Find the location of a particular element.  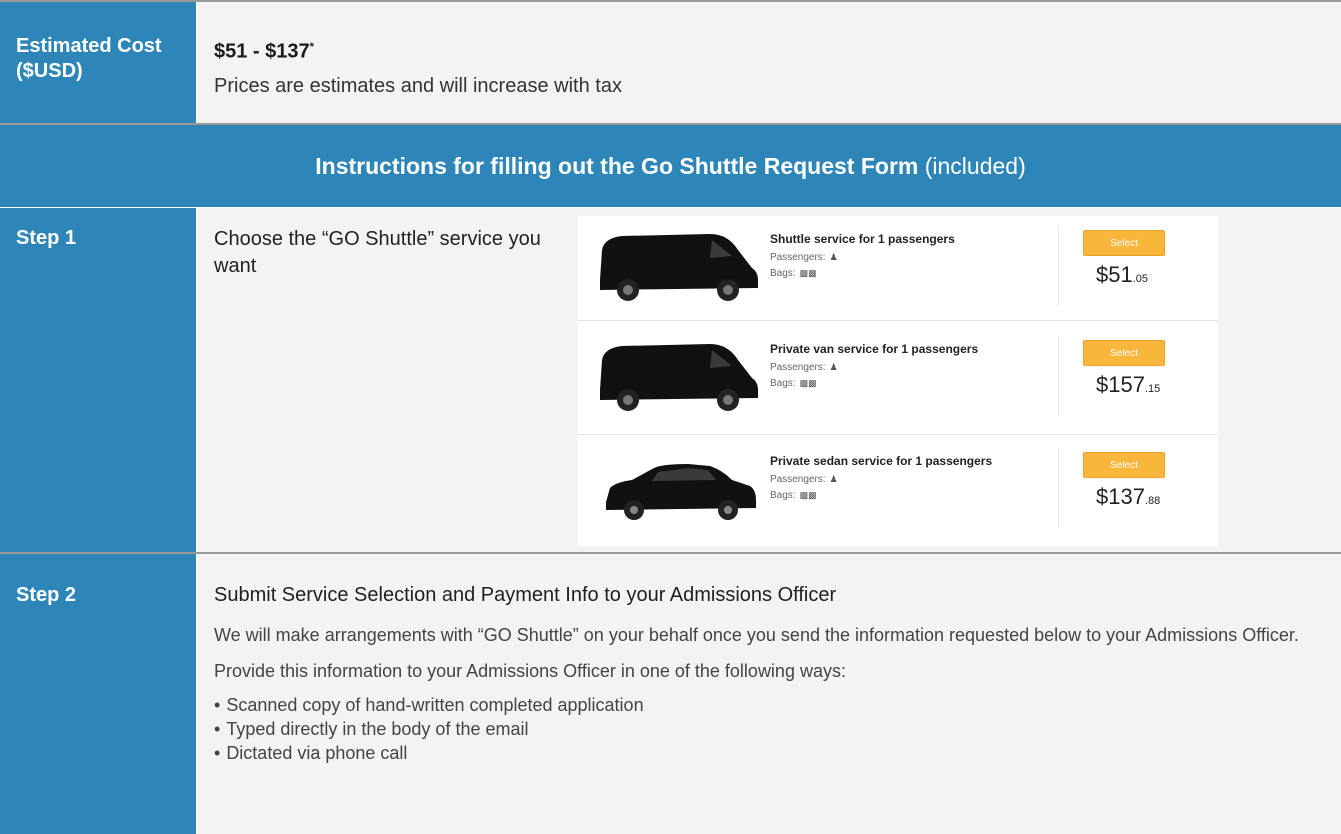

step2-label: Step 2 is located at coordinates (98, 694).